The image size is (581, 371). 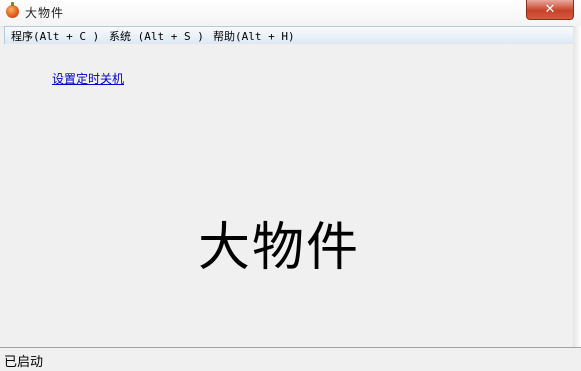 What do you see at coordinates (24, 362) in the screenshot?
I see `status-text: 已启动` at bounding box center [24, 362].